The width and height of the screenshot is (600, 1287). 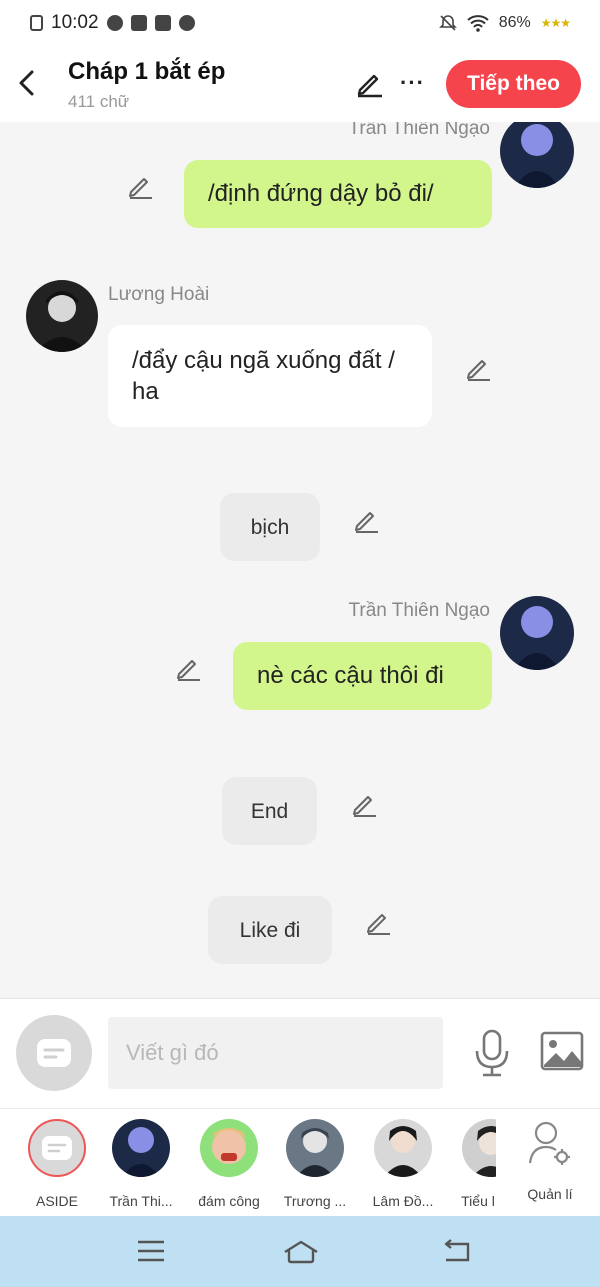 What do you see at coordinates (99, 101) in the screenshot?
I see `word-count: 411 chữ` at bounding box center [99, 101].